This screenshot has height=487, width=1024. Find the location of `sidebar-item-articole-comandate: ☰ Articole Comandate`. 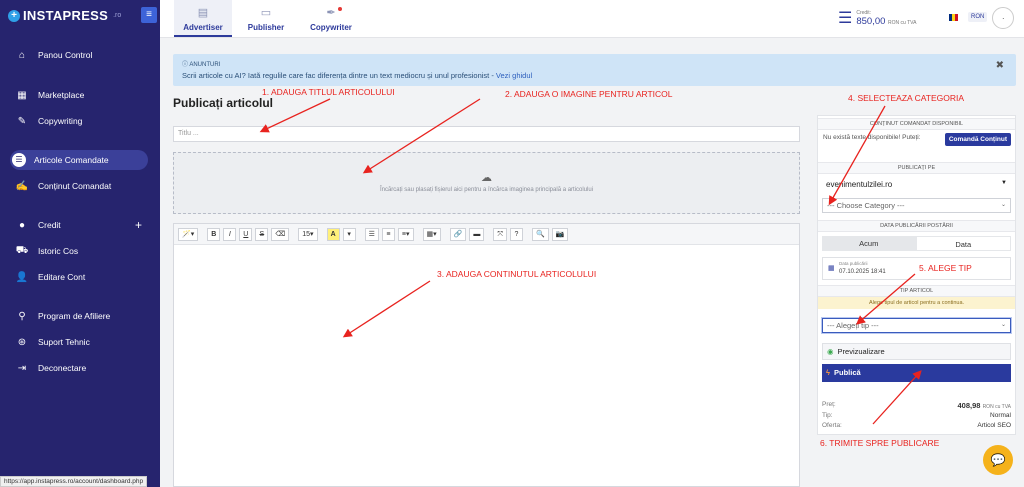

sidebar-item-articole-comandate: ☰ Articole Comandate is located at coordinates (79, 160).